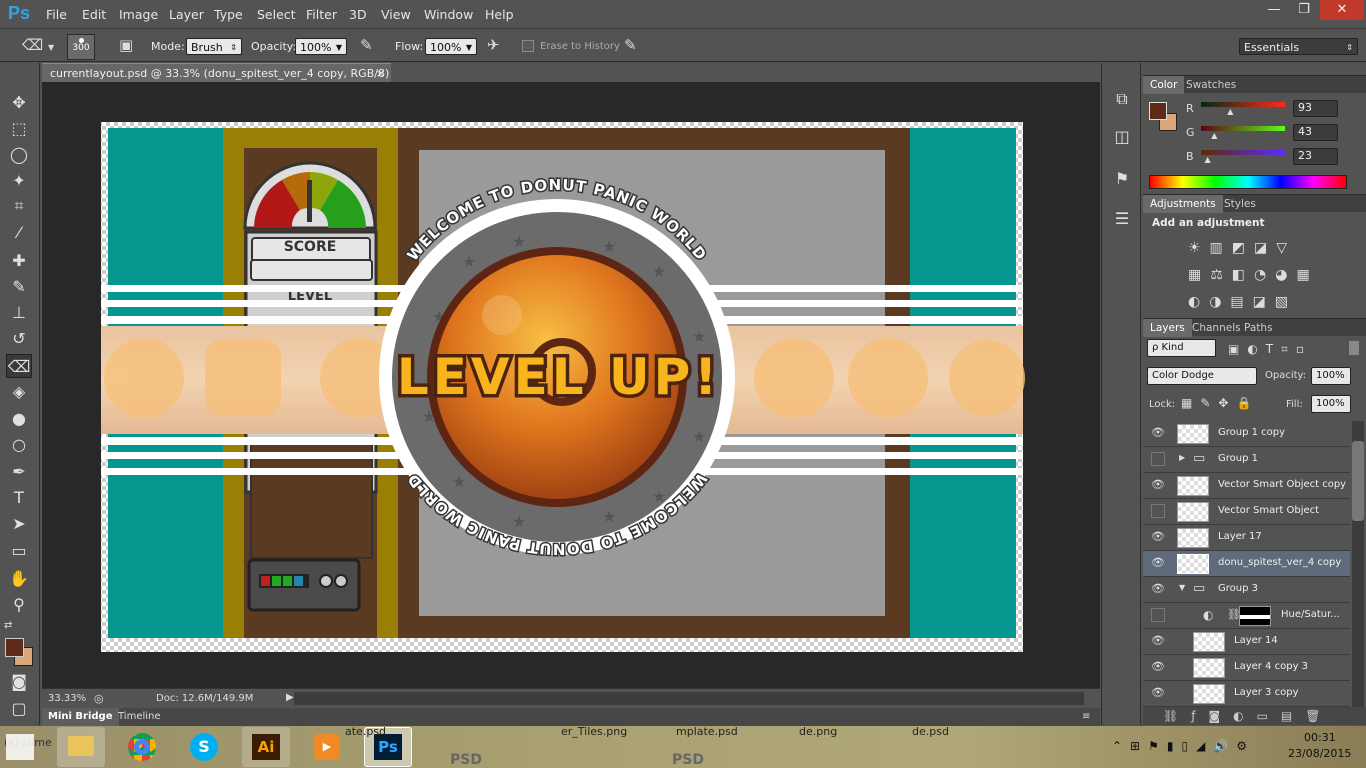  Describe the element at coordinates (1358, 564) in the screenshot. I see `layers-scrollbar` at that location.